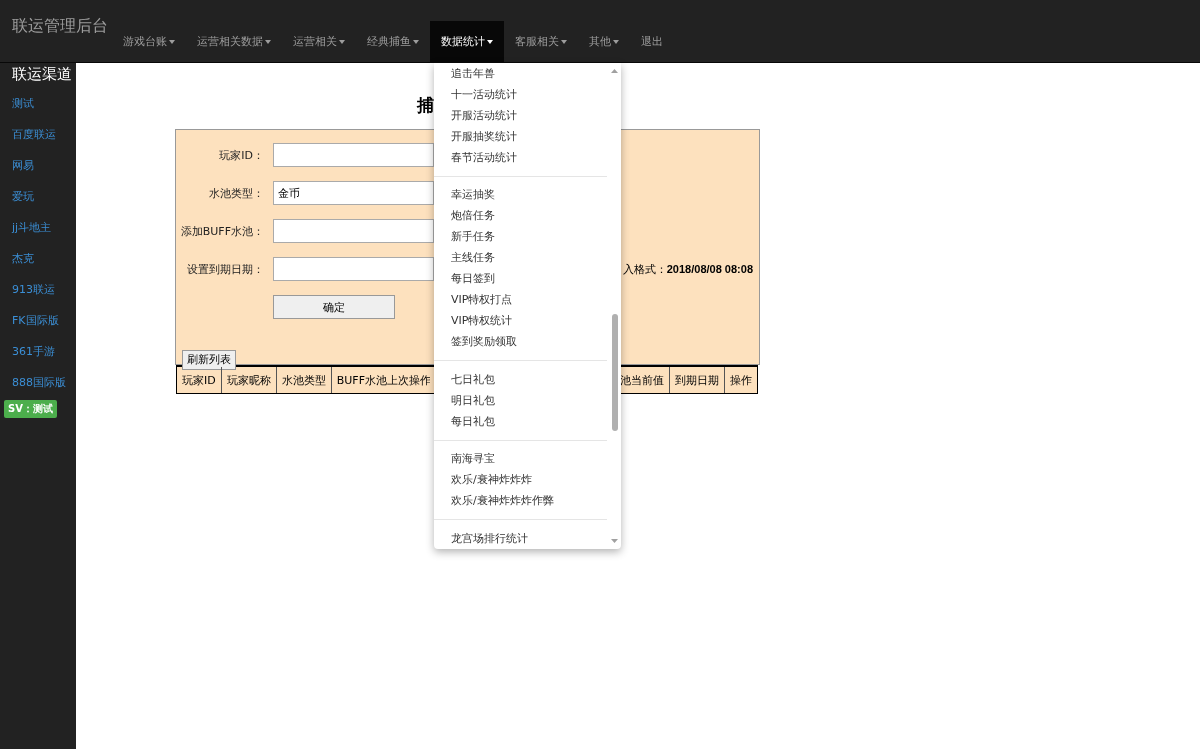 The height and width of the screenshot is (749, 1200). Describe the element at coordinates (40, 134) in the screenshot. I see `sidebar-link: 百度联运` at that location.